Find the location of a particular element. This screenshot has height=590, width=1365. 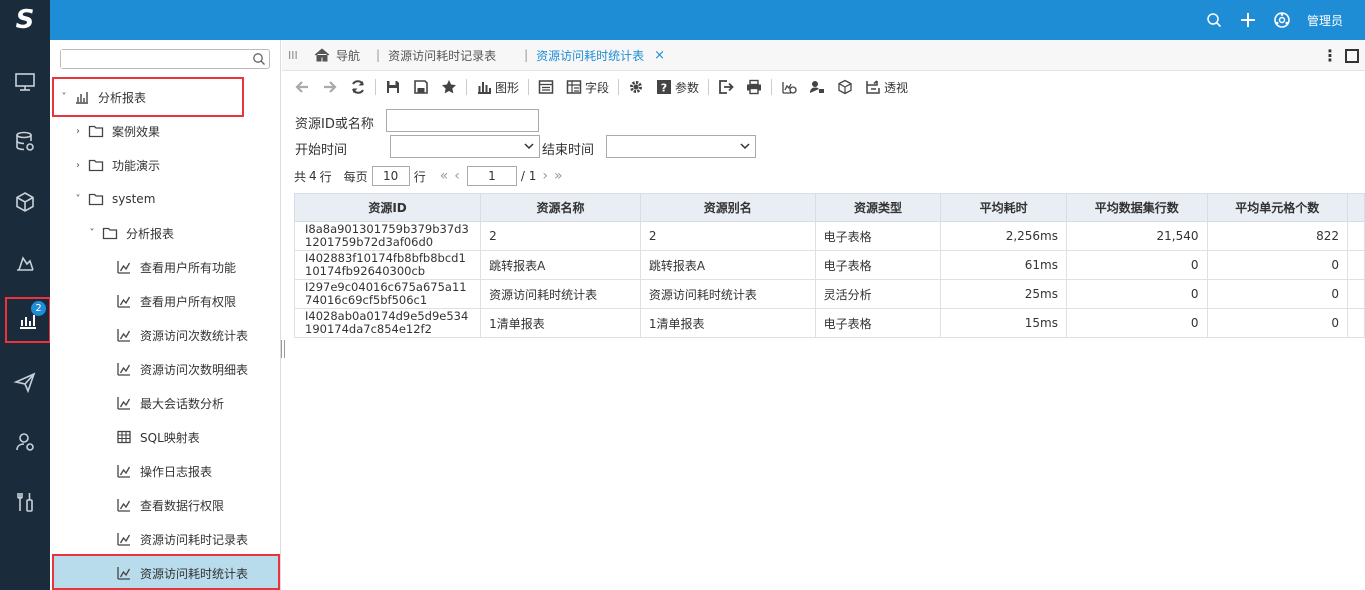

tree-report-max-sessions: 最大会话数分析 is located at coordinates (165, 403).